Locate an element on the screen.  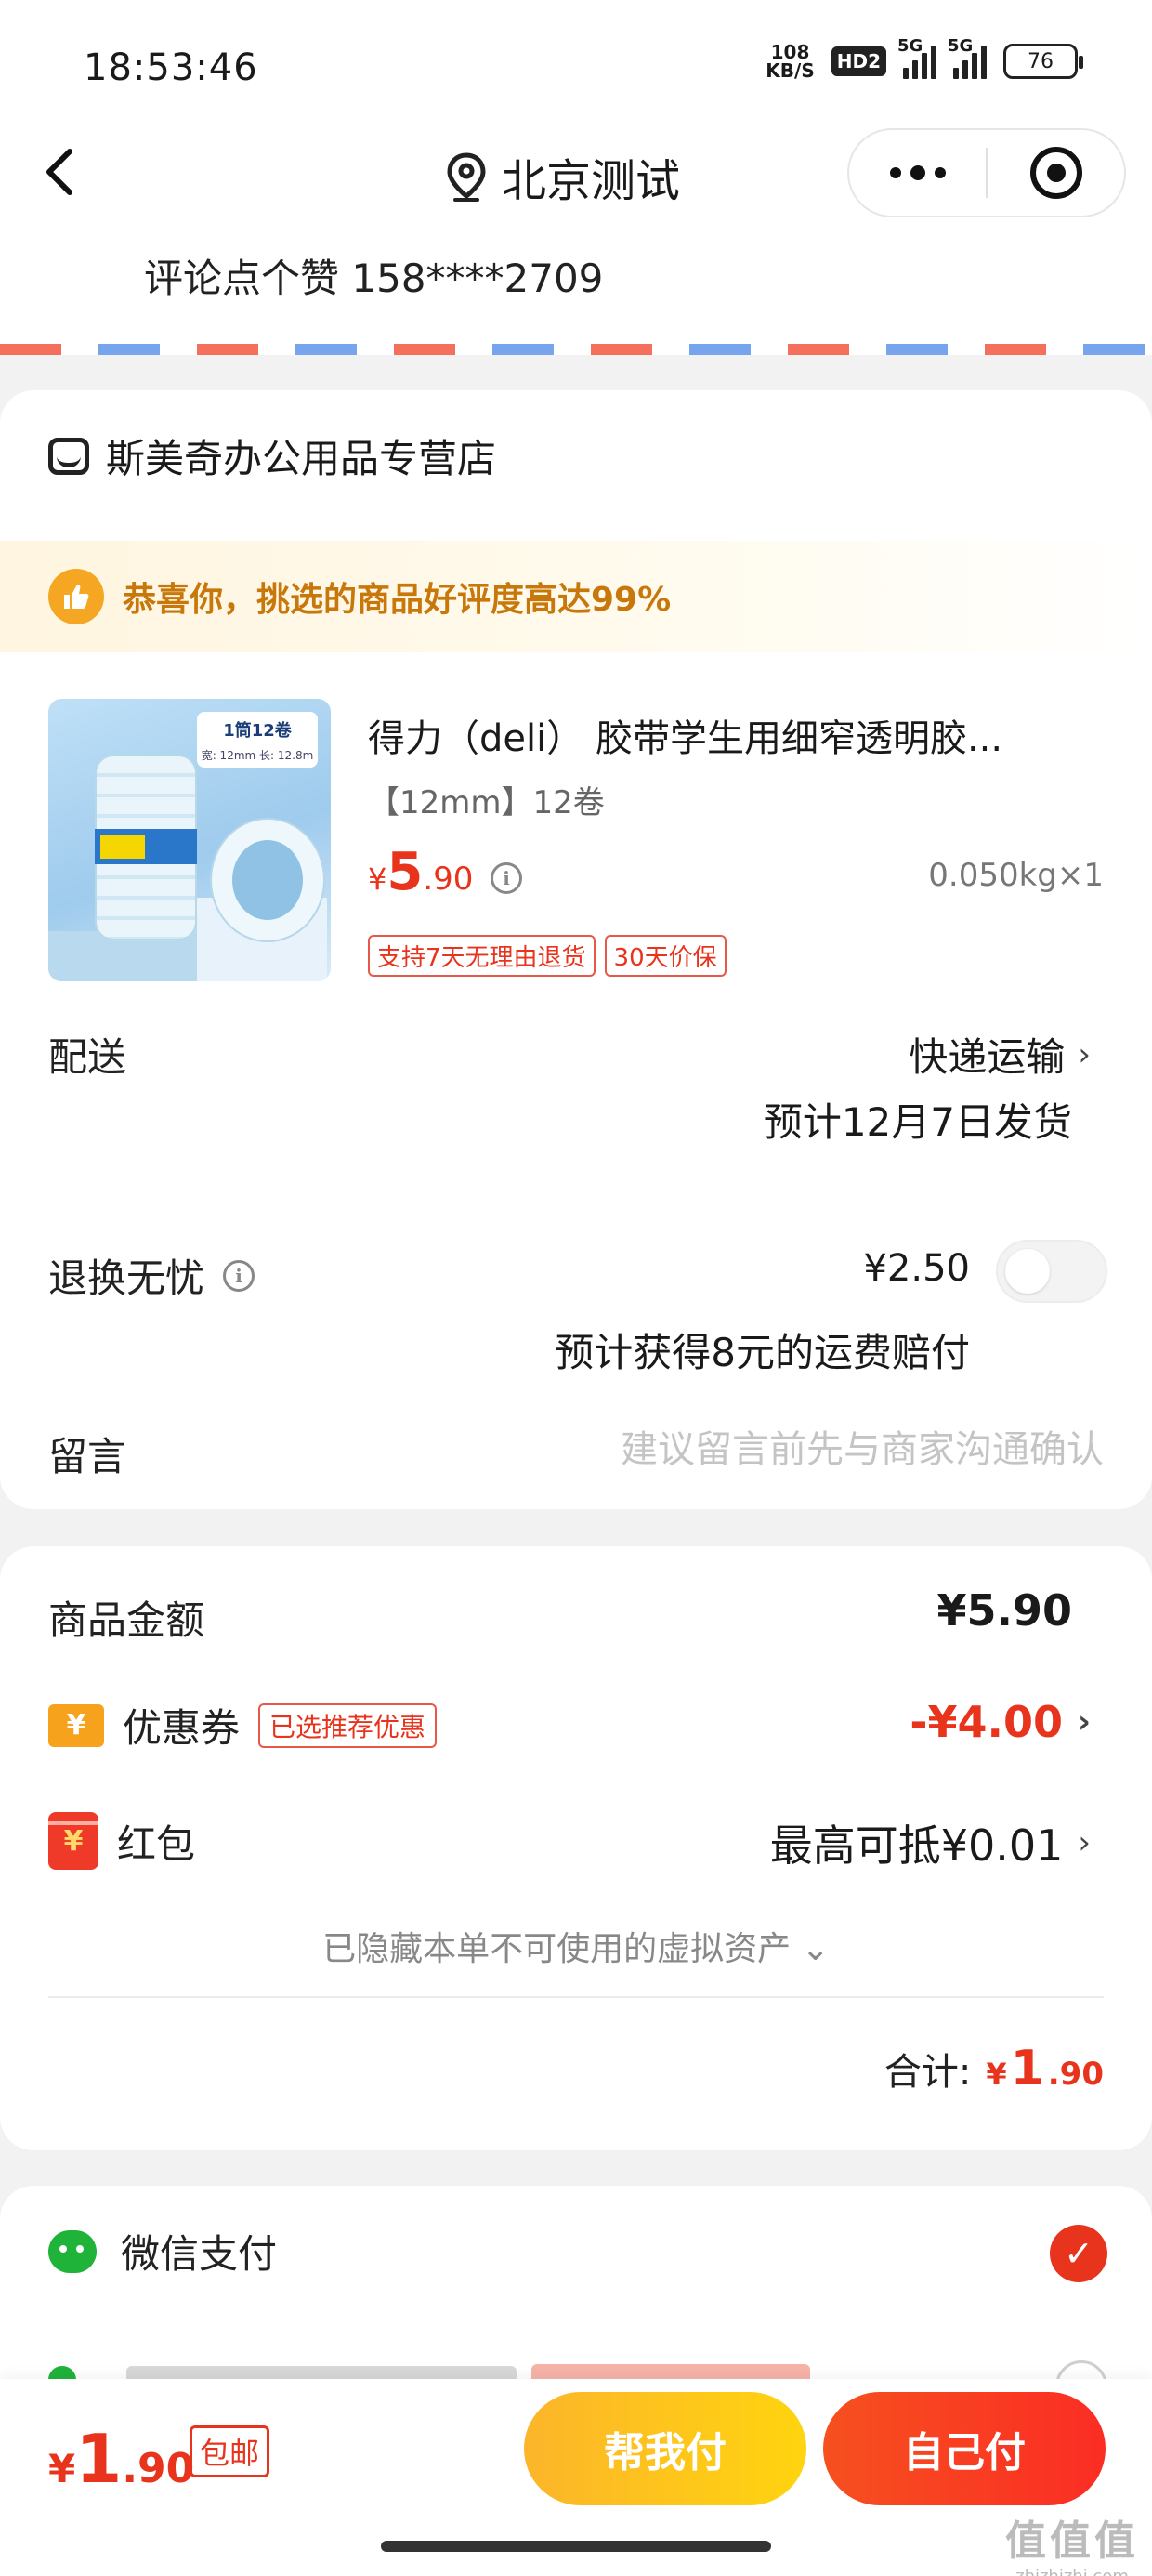
total-row: 合计: ¥ 1 .90 is located at coordinates (994, 2068).